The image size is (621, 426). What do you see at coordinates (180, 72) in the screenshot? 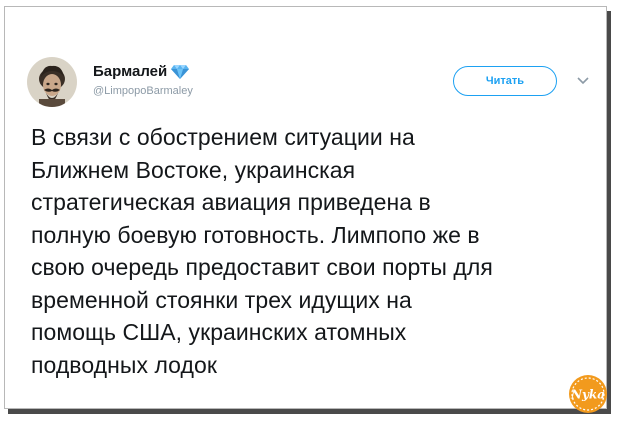
I see `diamond-icon` at bounding box center [180, 72].